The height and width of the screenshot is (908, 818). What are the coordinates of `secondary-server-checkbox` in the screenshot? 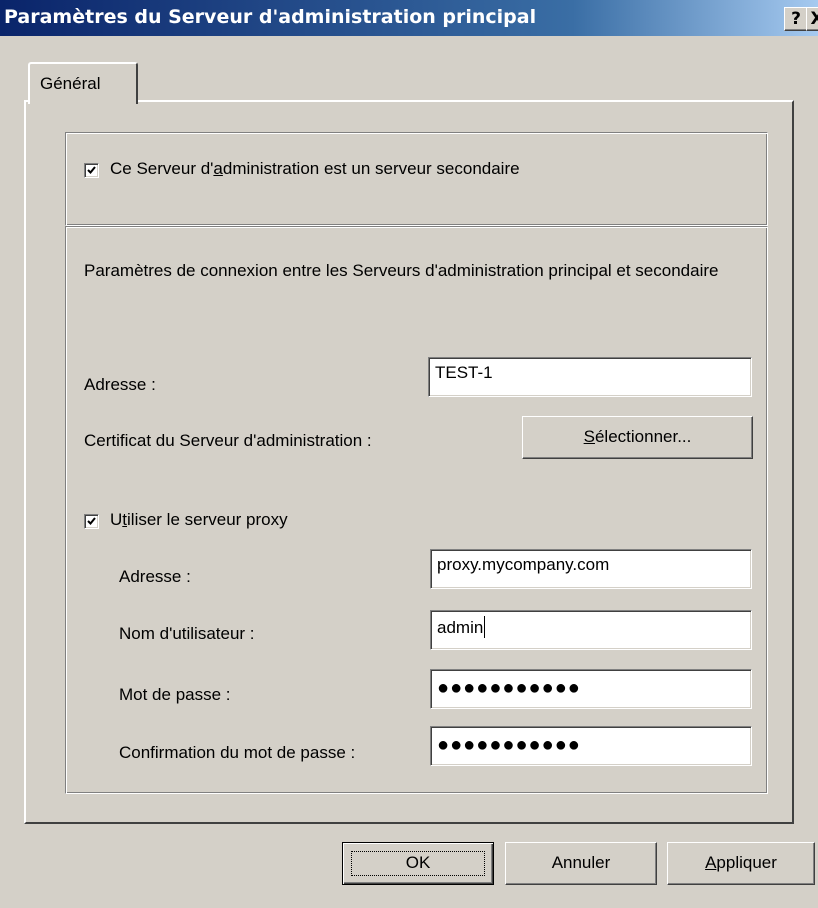 It's located at (91, 170).